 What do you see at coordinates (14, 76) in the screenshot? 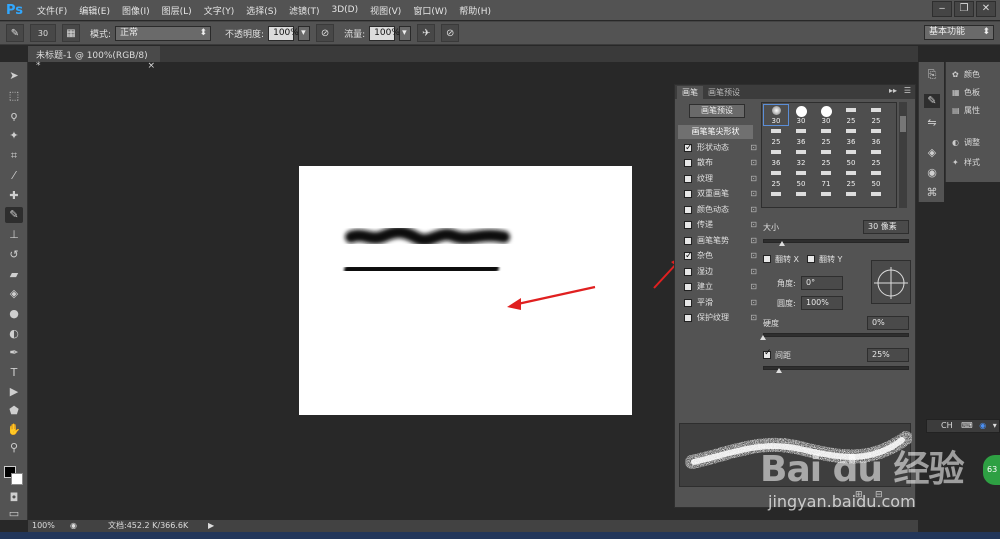
I see `move-tool-icon: ➤` at bounding box center [14, 76].